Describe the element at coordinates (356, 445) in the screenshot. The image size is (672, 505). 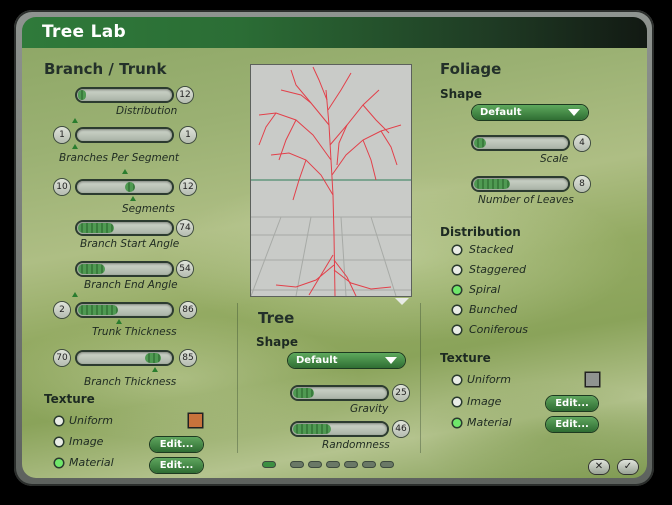
I see `randomness-label: Randomness` at that location.